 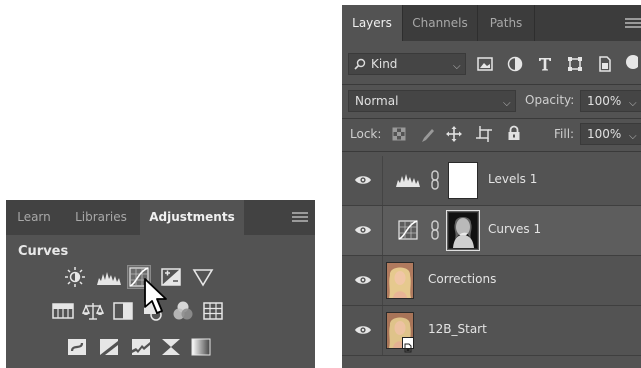 I want to click on lock-all-icon, so click(x=514, y=133).